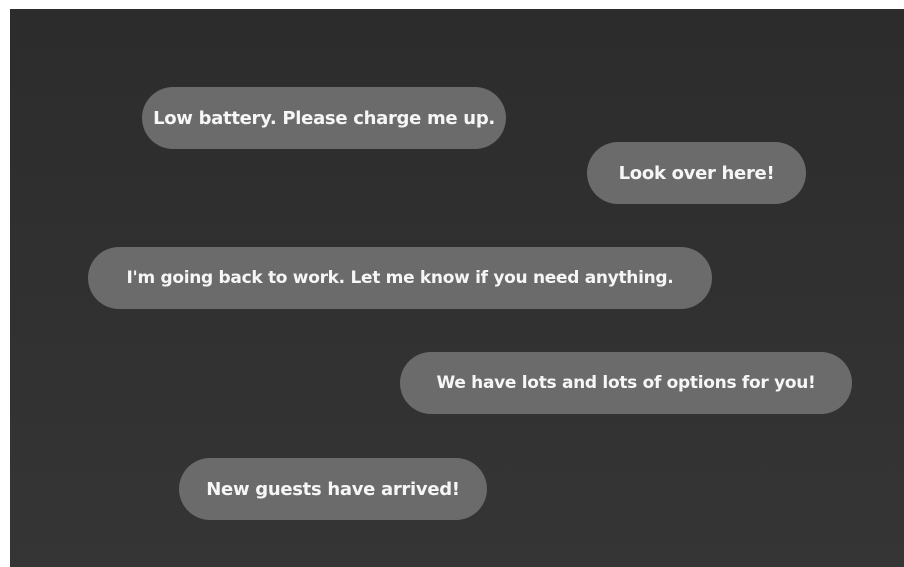 This screenshot has width=904, height=567. I want to click on notification-bubble-look-over-here: Look over here!, so click(696, 173).